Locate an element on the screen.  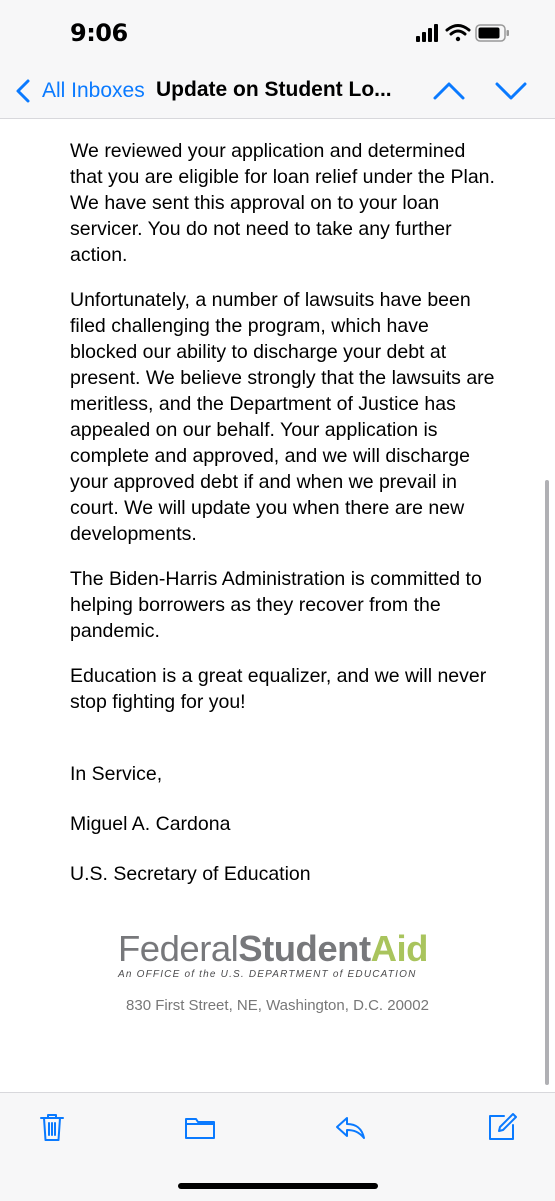
closing-line: In Service, is located at coordinates (116, 774).